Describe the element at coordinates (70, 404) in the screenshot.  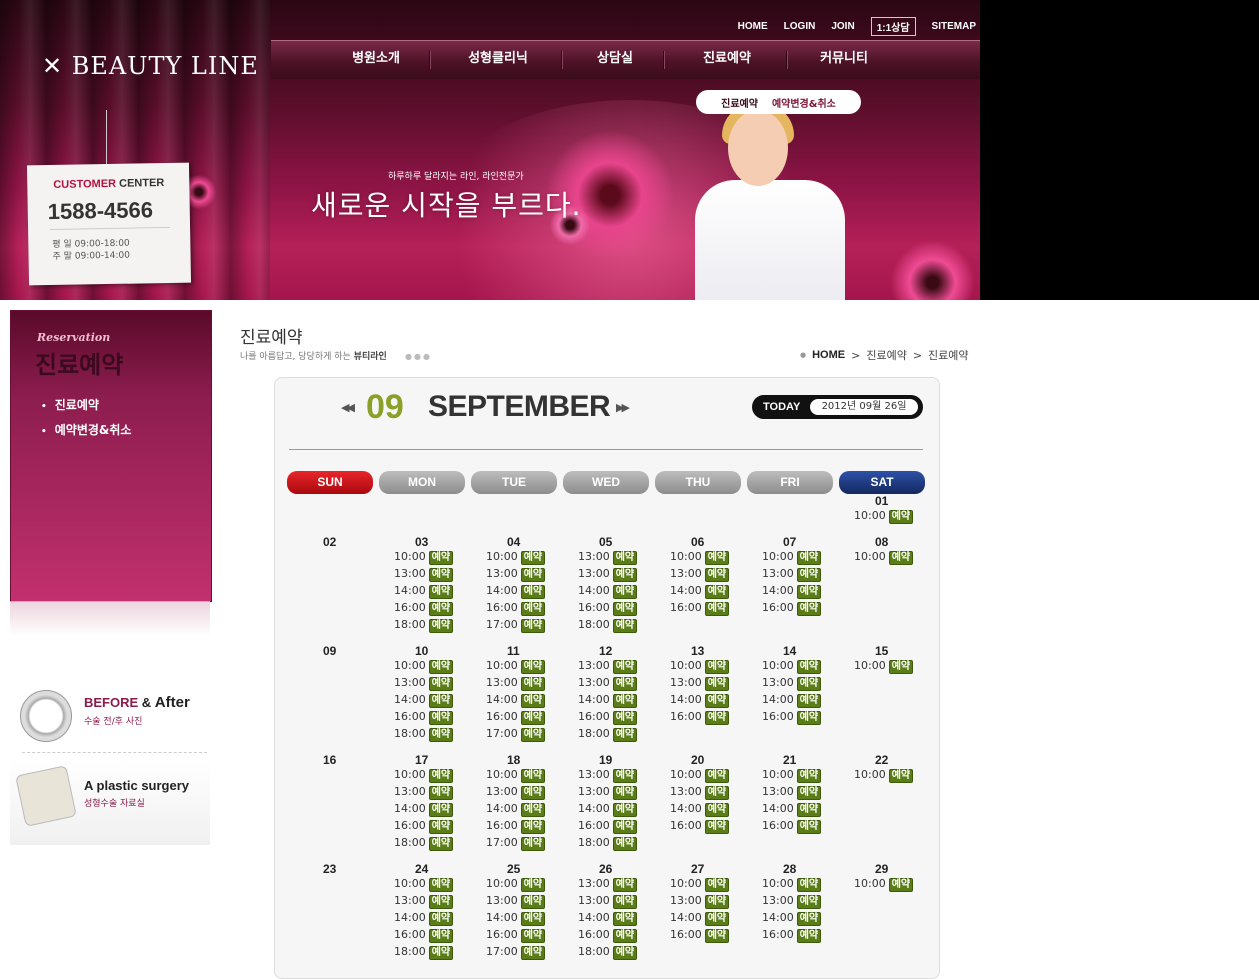
I see `sidebar-item-reservation: 진료예약` at that location.